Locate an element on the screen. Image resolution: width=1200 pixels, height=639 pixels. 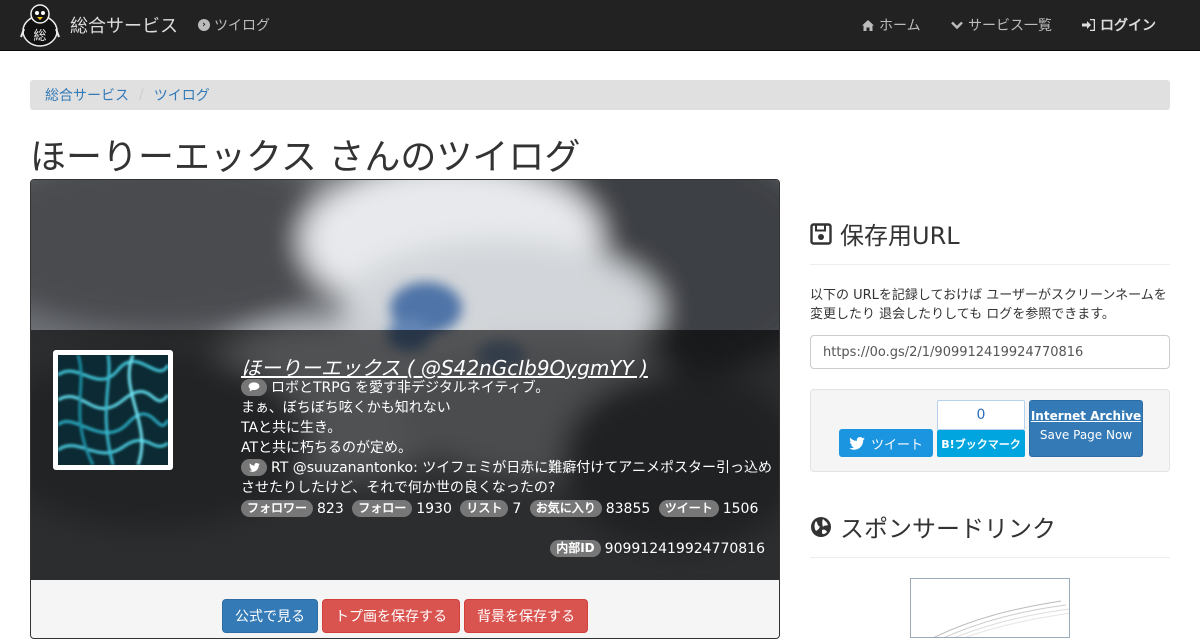
avatar-image is located at coordinates (113, 410).